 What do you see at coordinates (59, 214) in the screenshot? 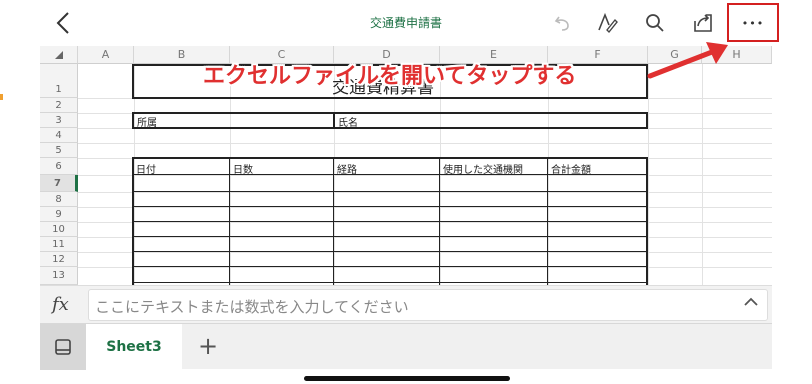
I see `row-header: 9` at bounding box center [59, 214].